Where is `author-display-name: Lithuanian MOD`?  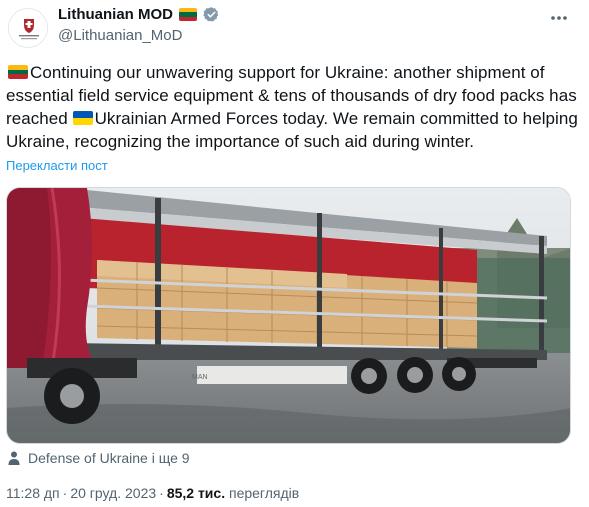
author-display-name: Lithuanian MOD is located at coordinates (115, 14).